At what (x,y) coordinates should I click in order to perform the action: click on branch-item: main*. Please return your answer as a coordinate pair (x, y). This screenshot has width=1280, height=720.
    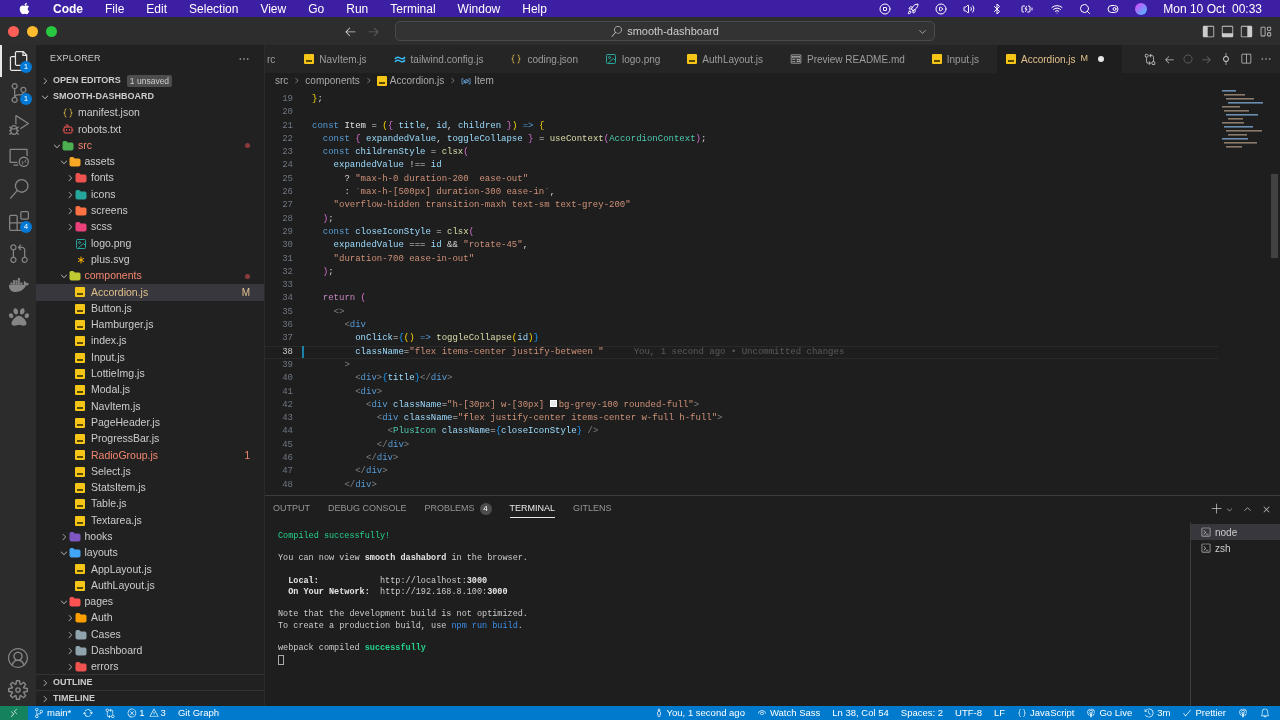
    Looking at the image, I should click on (53, 712).